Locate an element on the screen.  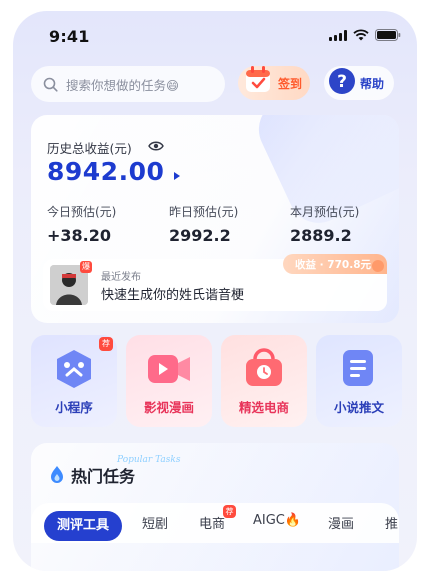
status-time: 9:41 is located at coordinates (69, 36).